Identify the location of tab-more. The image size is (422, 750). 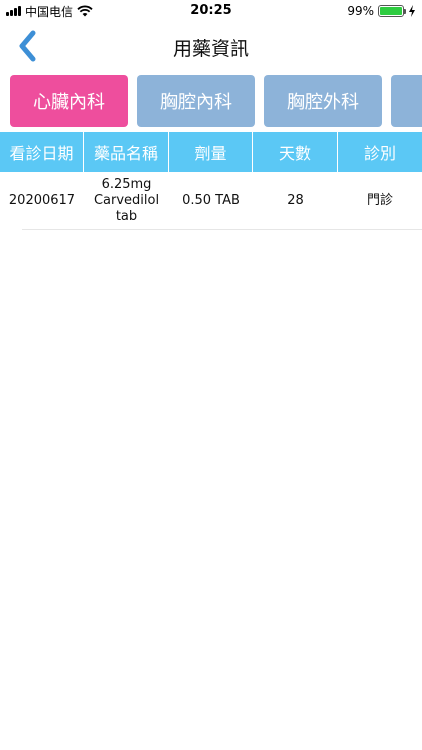
(406, 101).